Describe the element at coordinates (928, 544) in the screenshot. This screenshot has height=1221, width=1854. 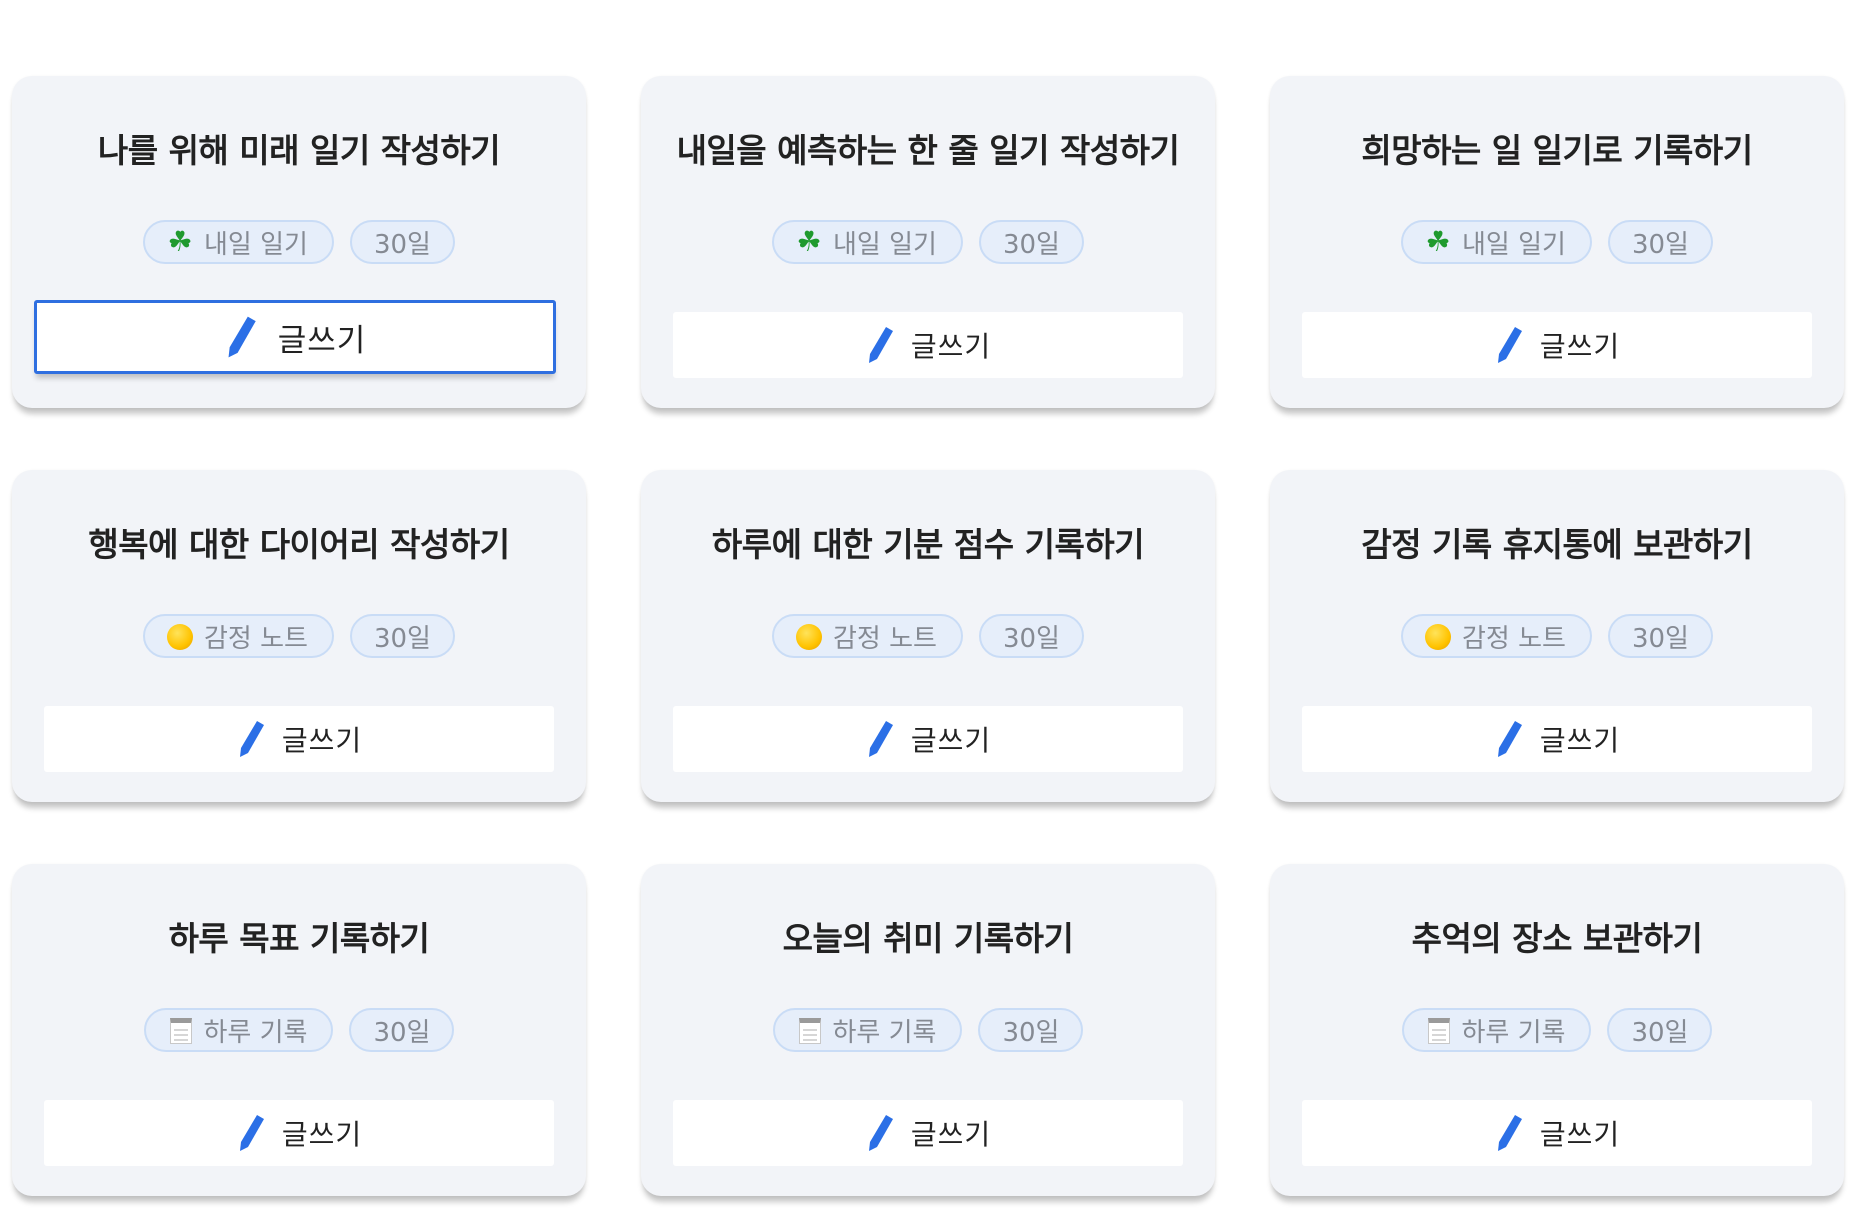
I see `card-title: 하루에 대한 기분 점수 기록하기` at that location.